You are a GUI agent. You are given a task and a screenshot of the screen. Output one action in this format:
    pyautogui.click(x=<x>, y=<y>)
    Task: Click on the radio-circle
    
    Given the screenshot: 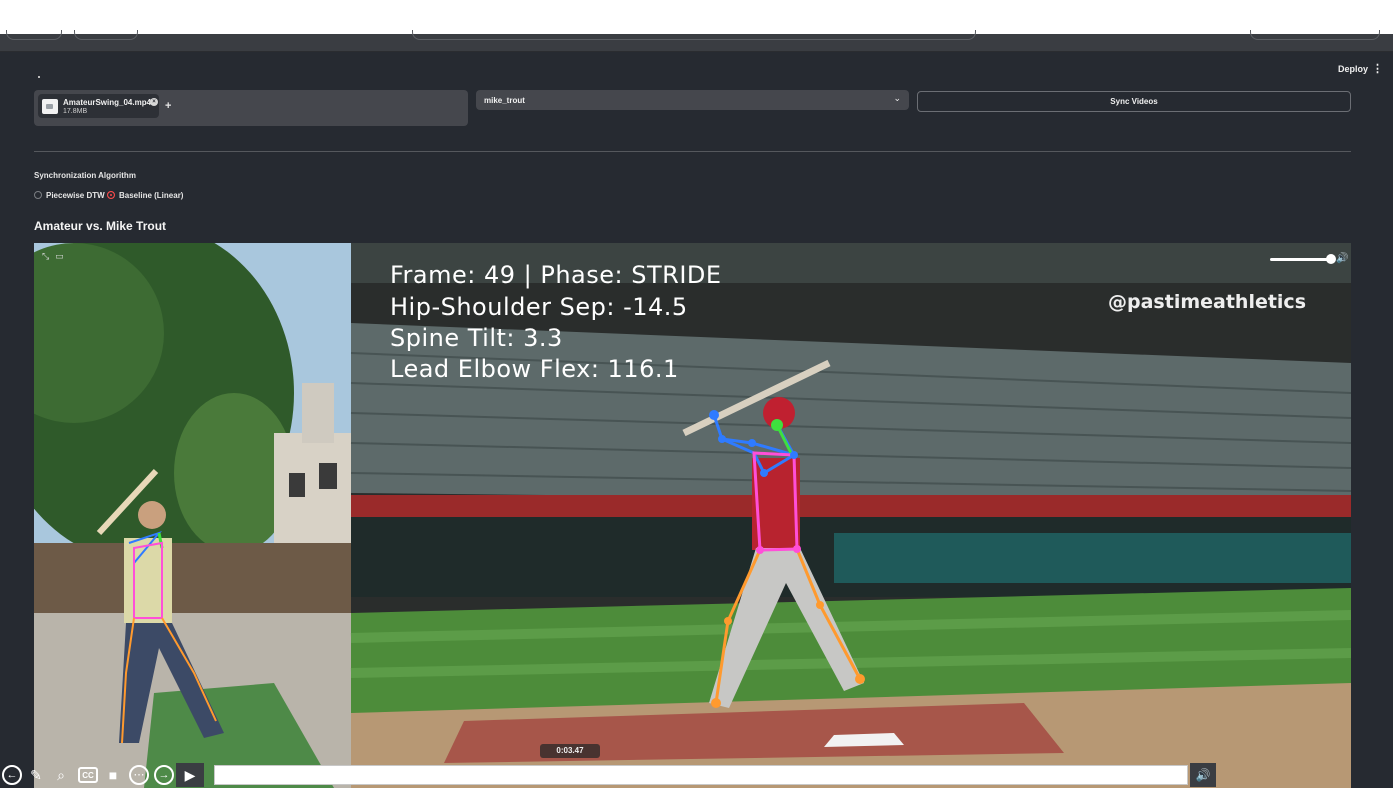 What is the action you would take?
    pyautogui.click(x=38, y=195)
    